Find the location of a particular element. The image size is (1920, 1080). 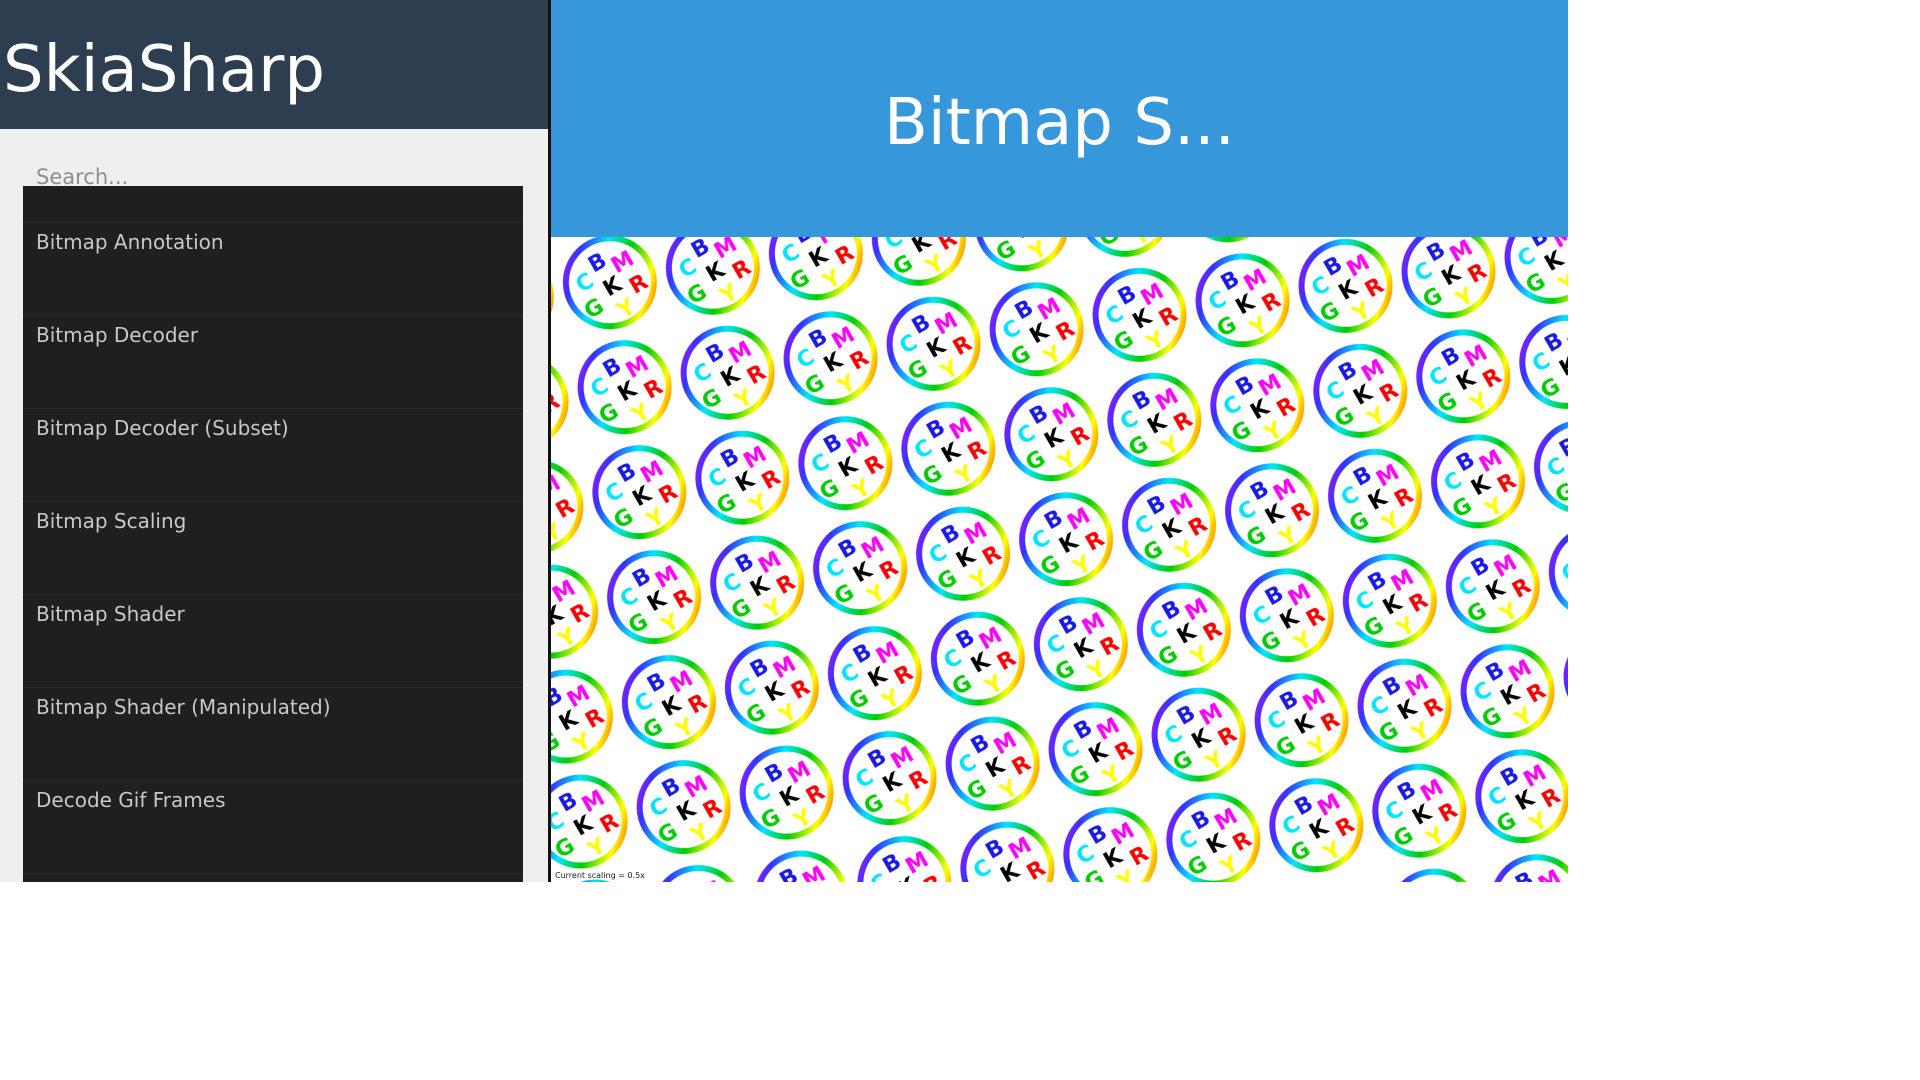

list-item-label: Bitmap Shader is located at coordinates (110, 614).